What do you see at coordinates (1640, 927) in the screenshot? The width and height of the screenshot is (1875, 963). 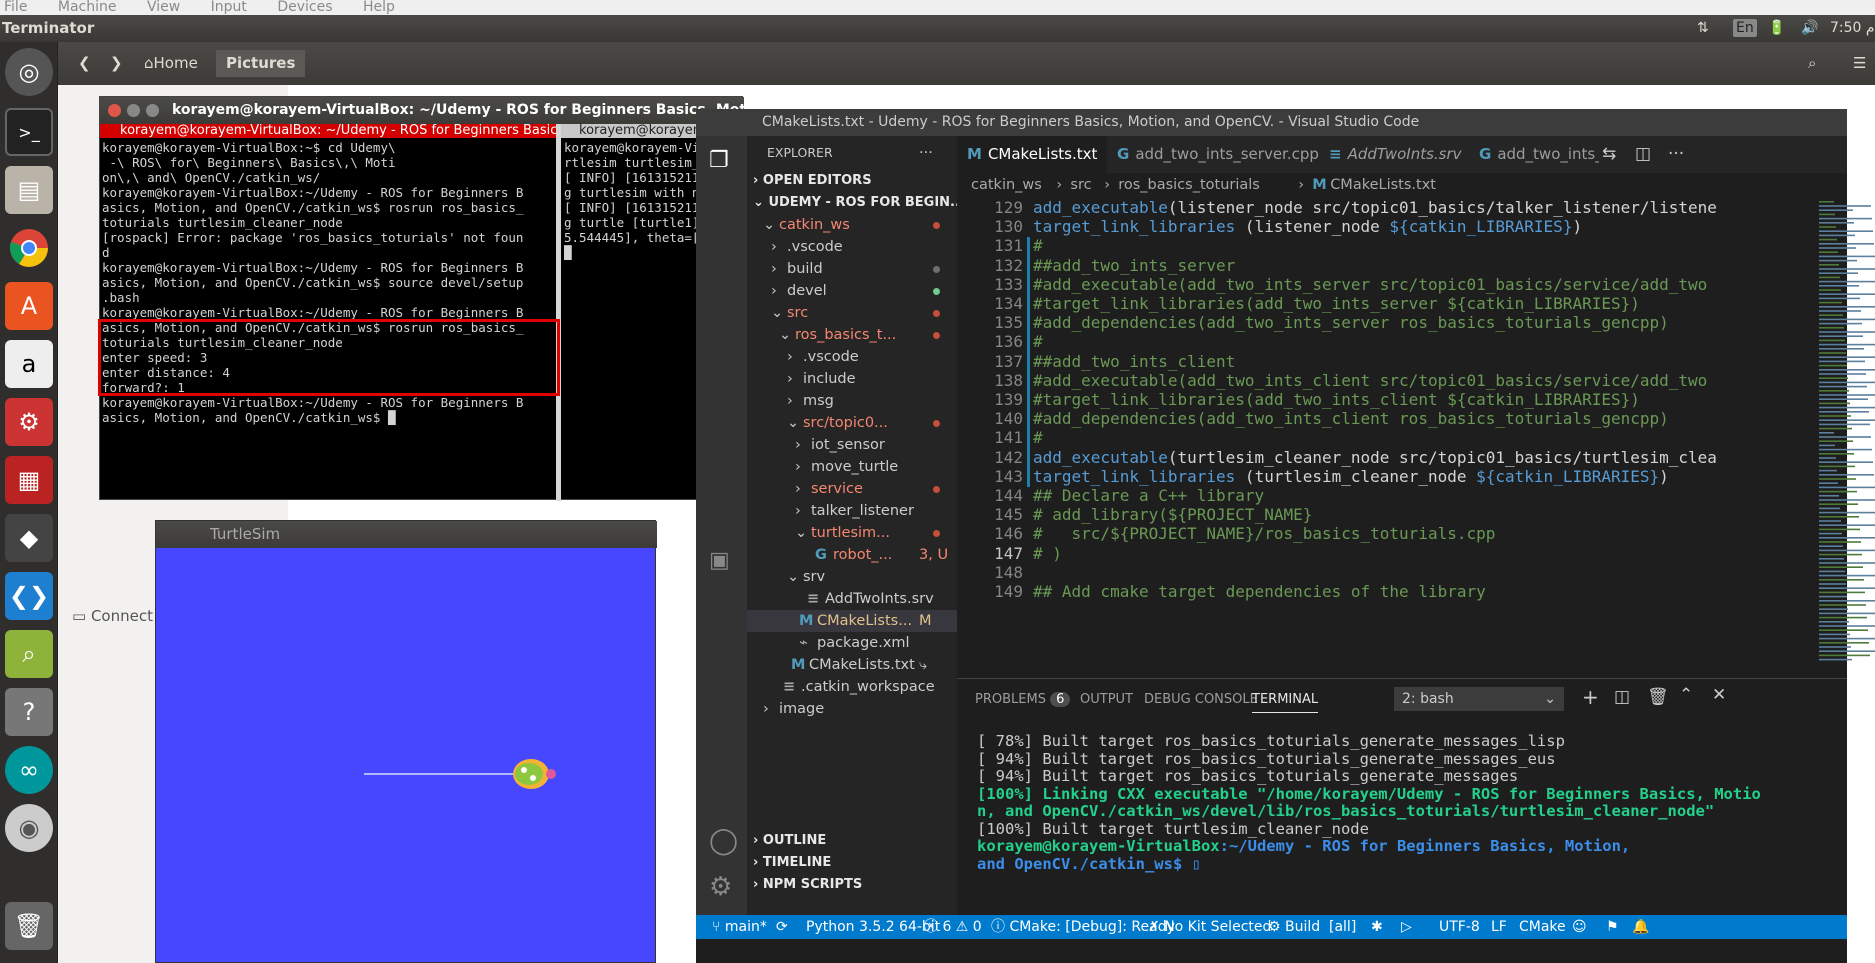 I see `bell-icon: 🔔` at bounding box center [1640, 927].